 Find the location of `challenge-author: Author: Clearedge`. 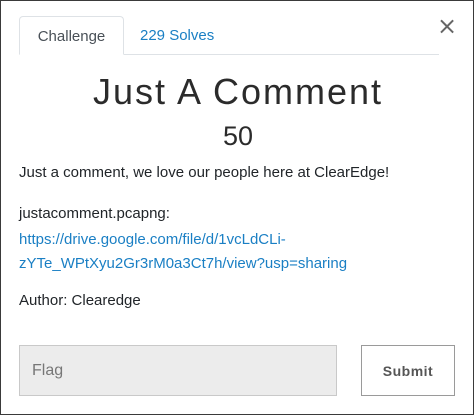

challenge-author: Author: Clearedge is located at coordinates (80, 300).